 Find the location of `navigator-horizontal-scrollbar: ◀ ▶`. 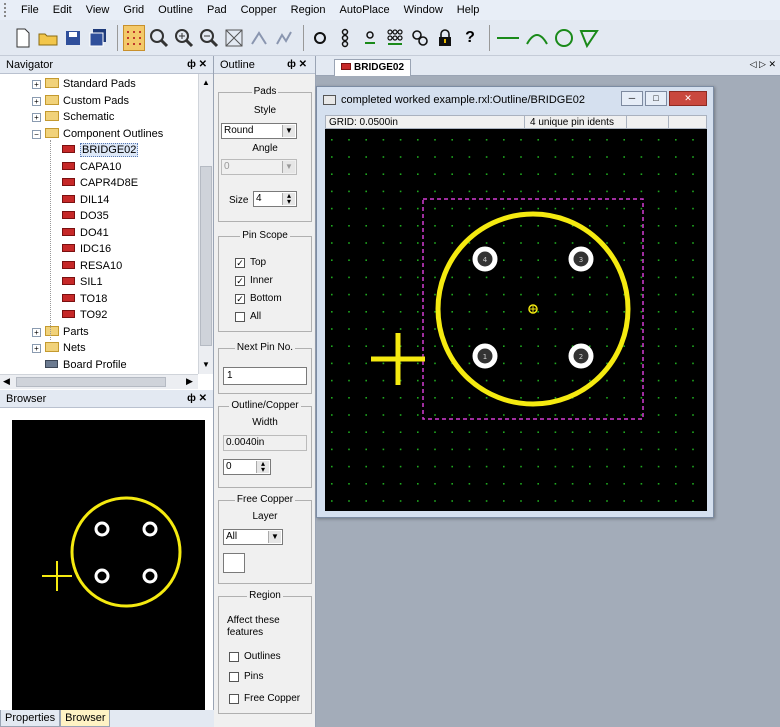

navigator-horizontal-scrollbar: ◀ ▶ is located at coordinates (99, 381).